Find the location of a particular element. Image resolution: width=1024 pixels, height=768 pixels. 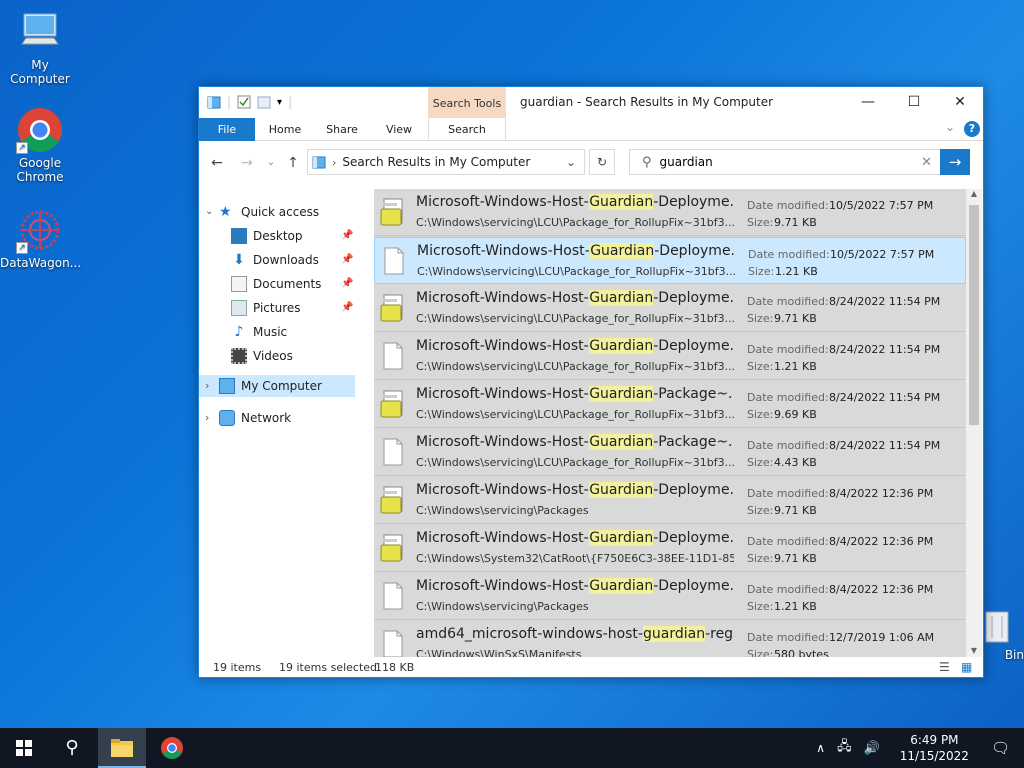

tab-search: Search is located at coordinates (467, 129).